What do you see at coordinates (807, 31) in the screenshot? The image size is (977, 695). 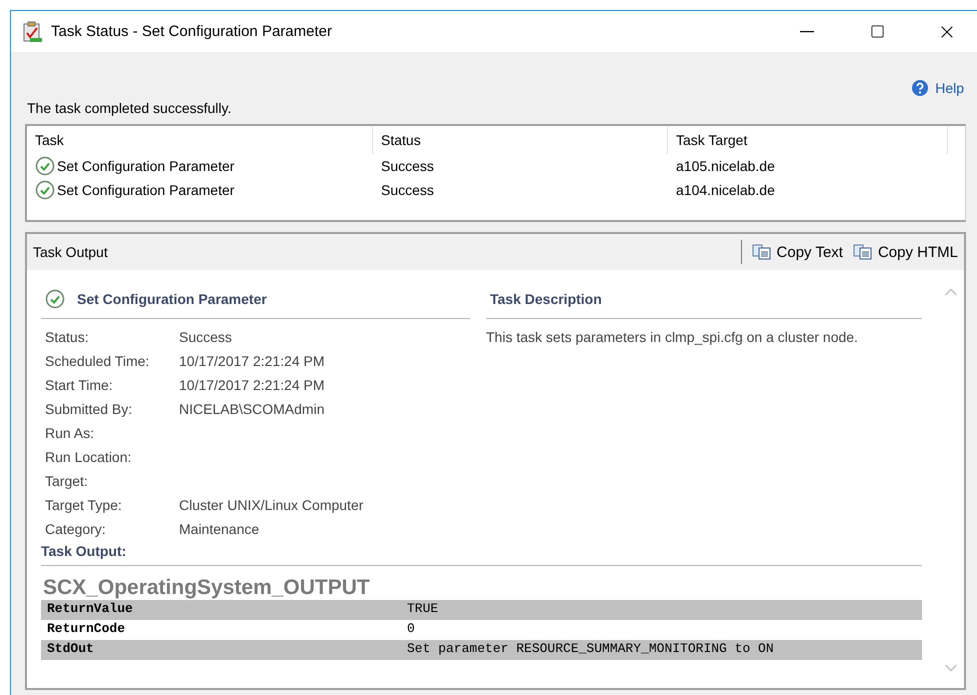 I see `minimize-icon` at bounding box center [807, 31].